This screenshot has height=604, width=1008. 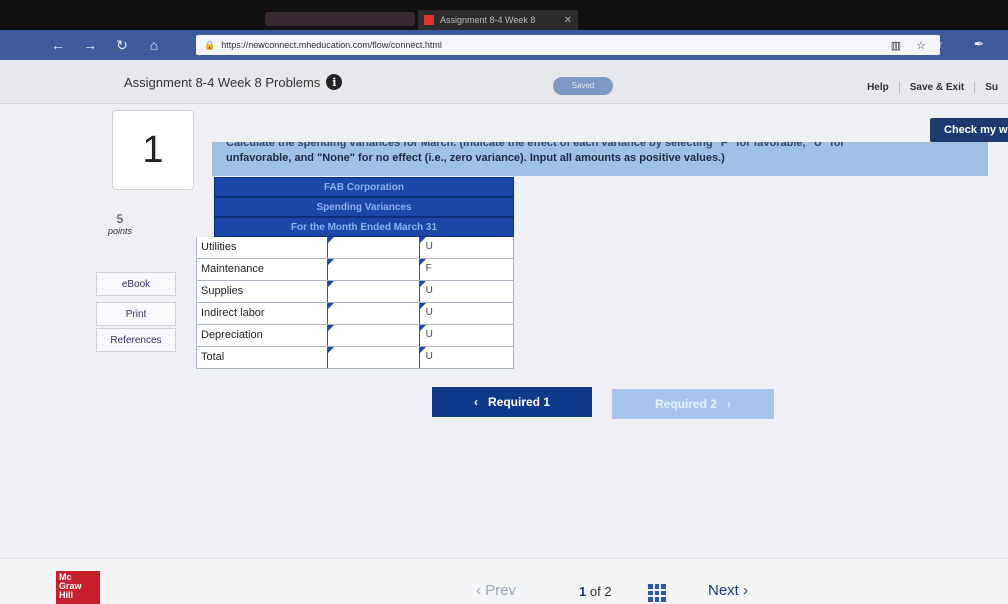 What do you see at coordinates (222, 82) in the screenshot?
I see `assignment-title-text: Assignment 8-4 Week 8 Problems` at bounding box center [222, 82].